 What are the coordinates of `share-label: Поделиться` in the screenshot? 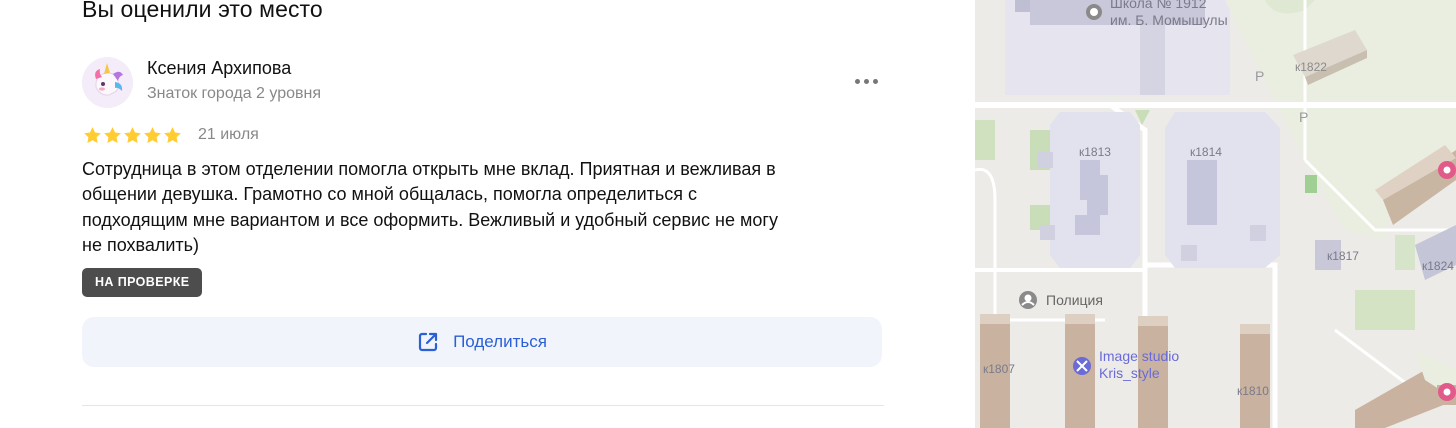 It's located at (500, 341).